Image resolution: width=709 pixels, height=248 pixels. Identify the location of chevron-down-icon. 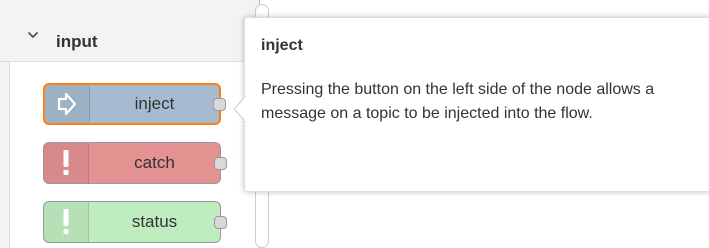
(33, 35).